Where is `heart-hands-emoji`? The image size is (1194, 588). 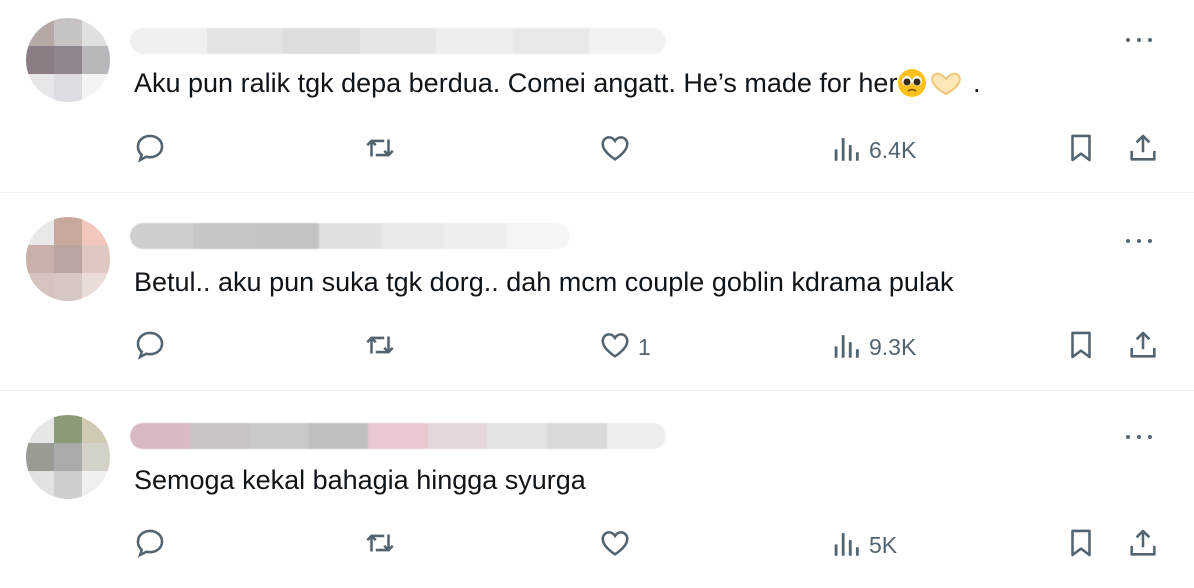 heart-hands-emoji is located at coordinates (946, 87).